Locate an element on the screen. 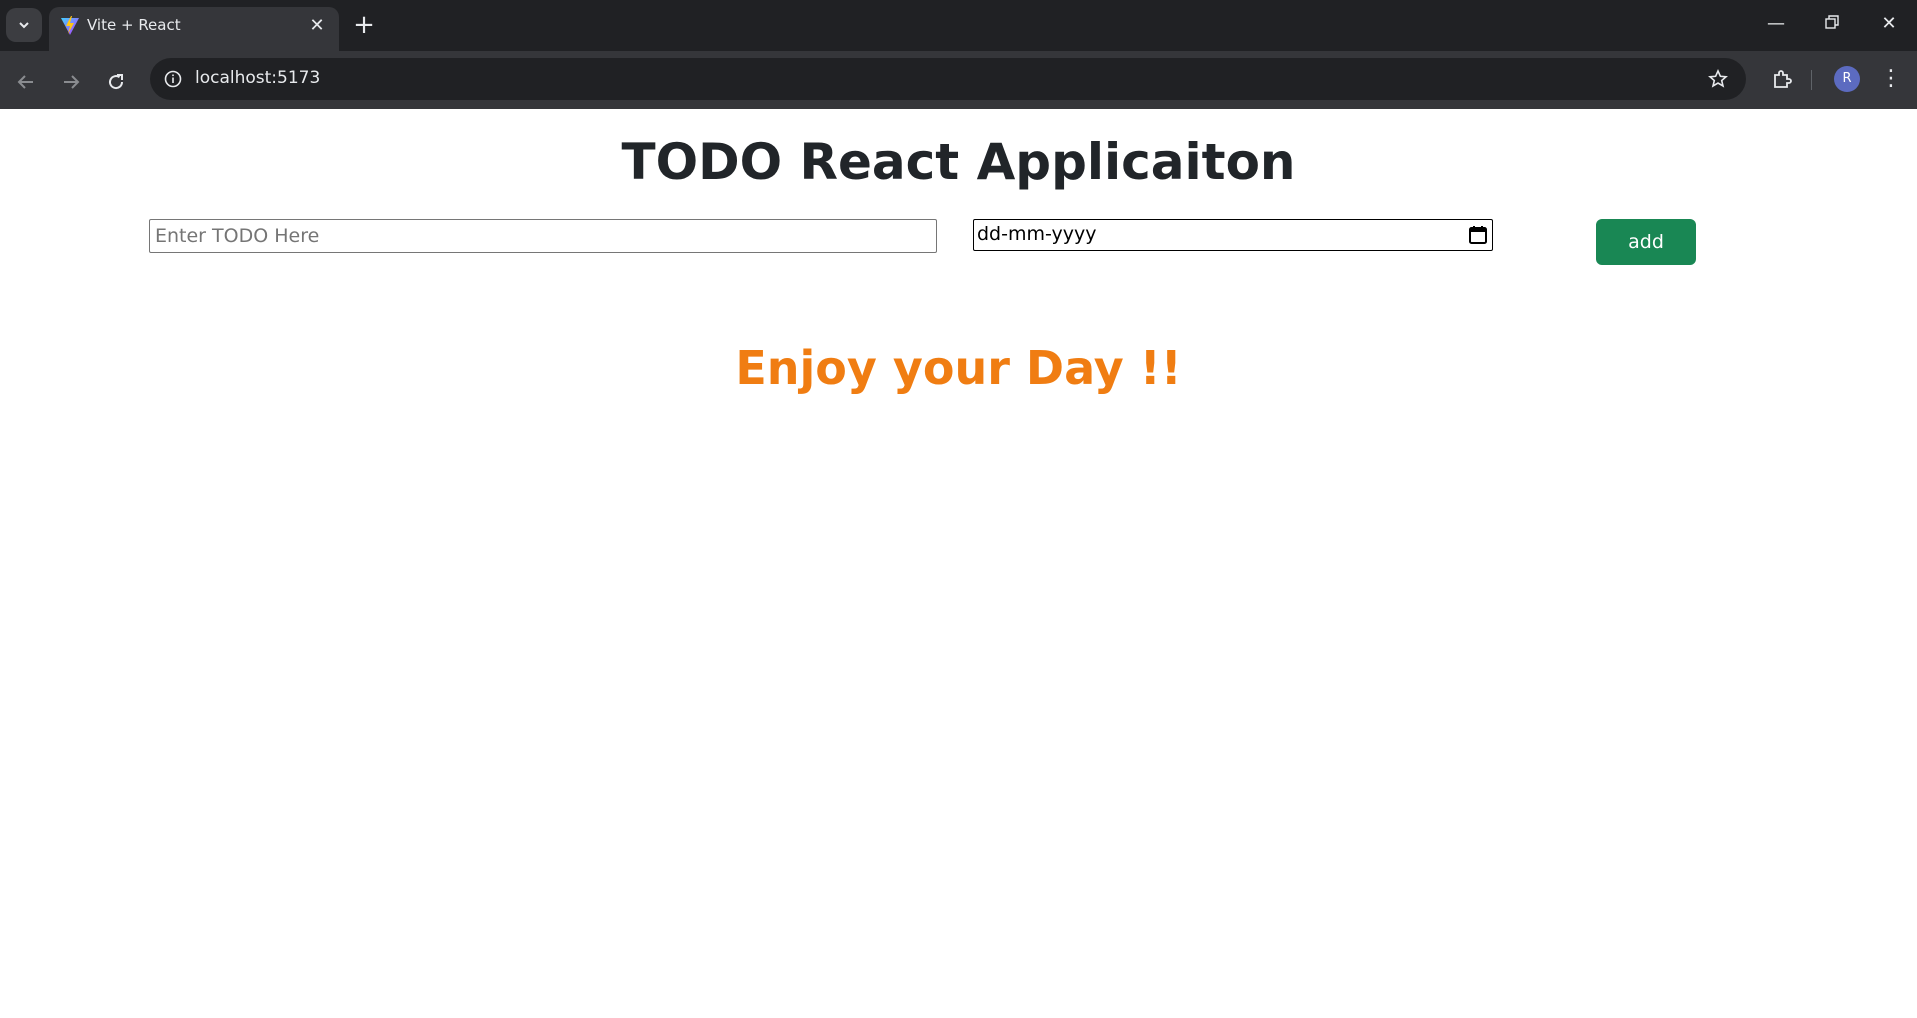 This screenshot has height=1018, width=1917. todo-name-input is located at coordinates (543, 236).